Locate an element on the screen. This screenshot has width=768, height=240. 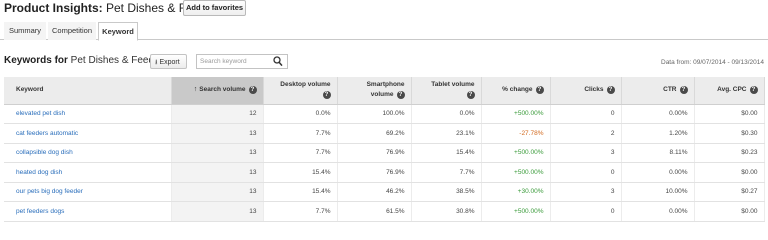
avg-cpc-cell: $0.27 is located at coordinates (729, 192).